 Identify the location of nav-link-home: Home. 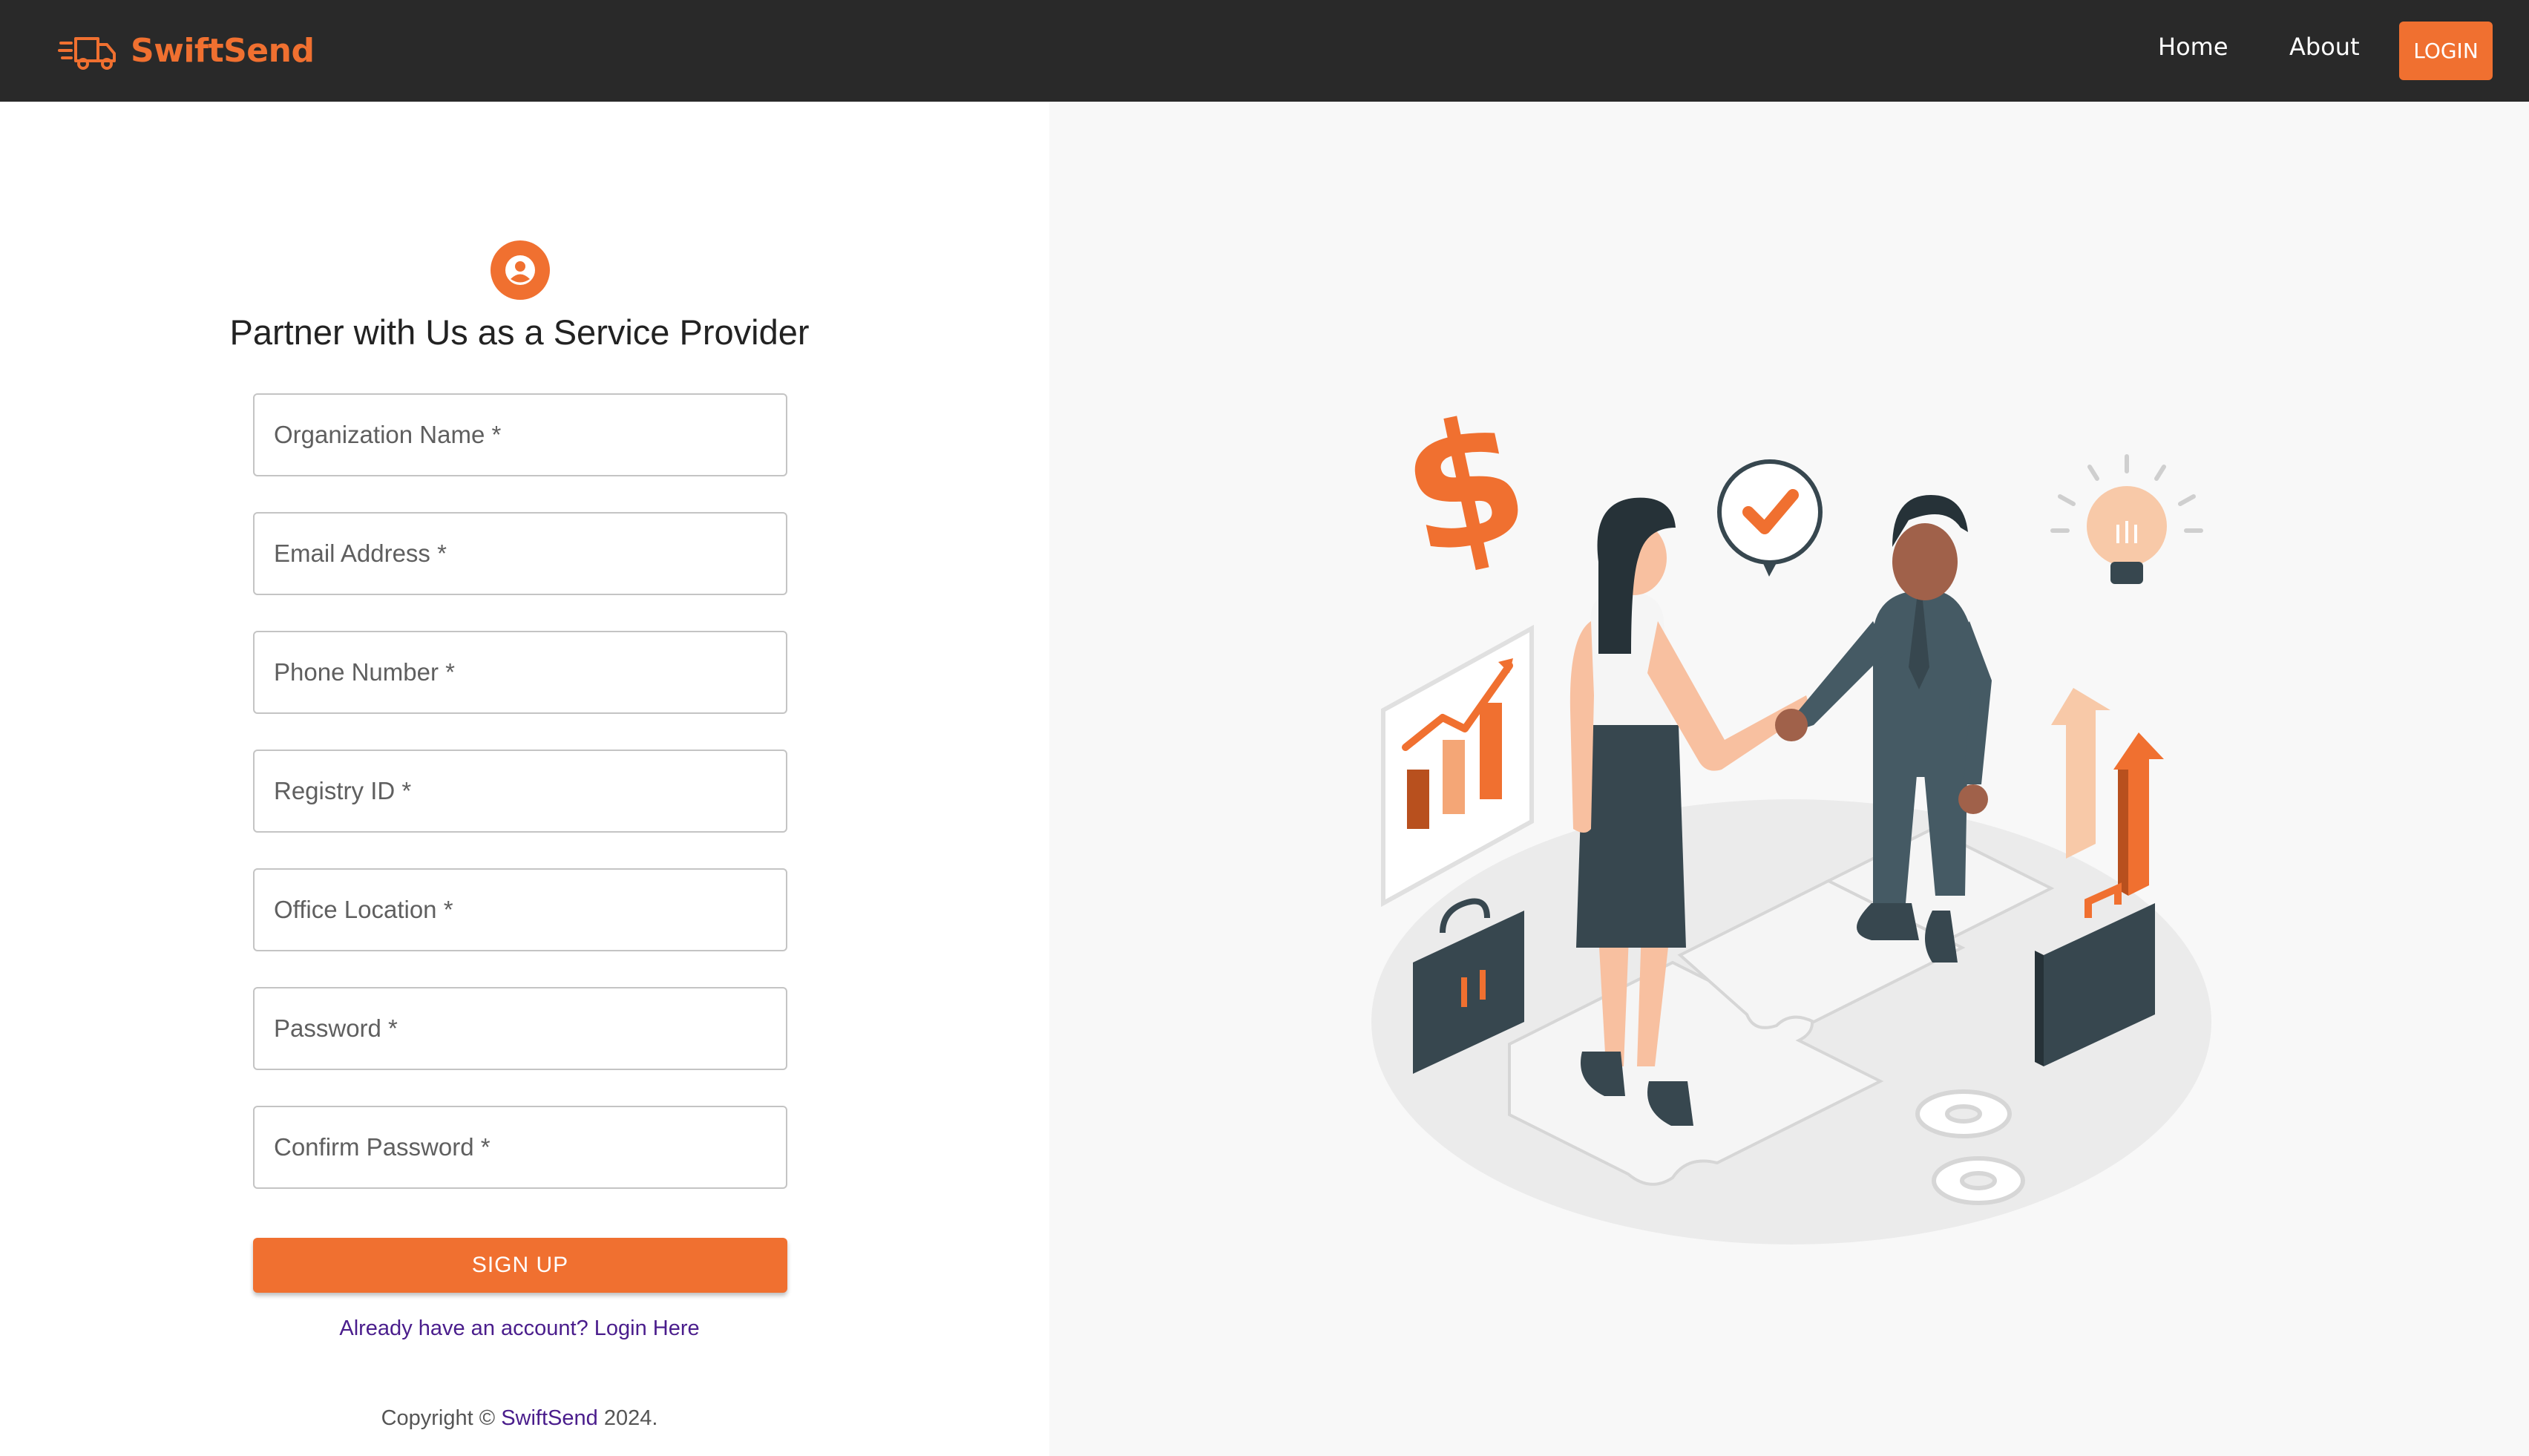
(2193, 47).